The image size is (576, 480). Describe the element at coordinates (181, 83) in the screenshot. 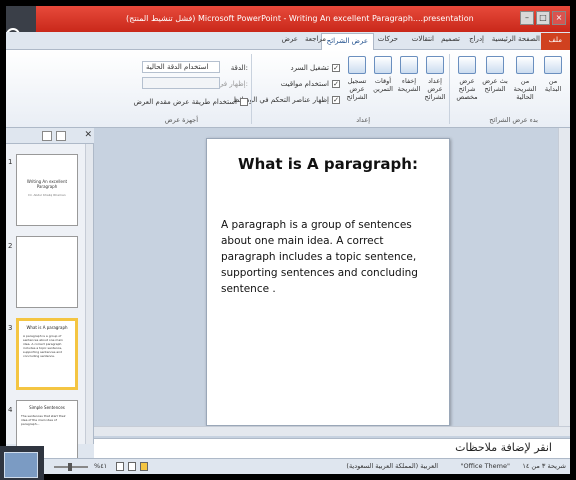

I see `show-on-dropdown` at that location.